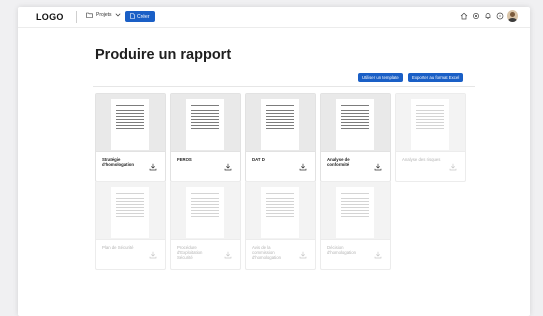 The width and height of the screenshot is (543, 316). Describe the element at coordinates (342, 250) in the screenshot. I see `document-label: Décision d'homologation` at that location.